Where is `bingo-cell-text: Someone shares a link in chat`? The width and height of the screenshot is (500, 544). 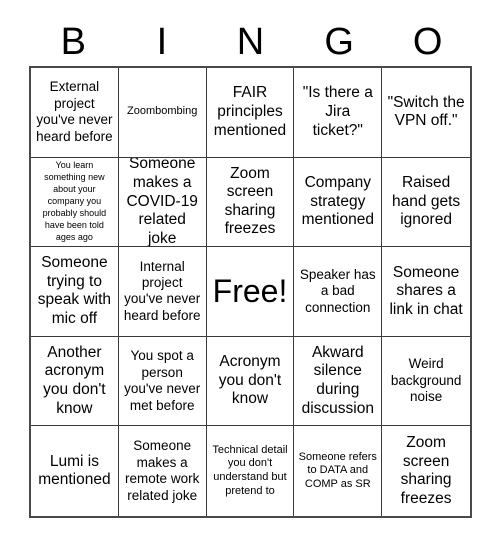 bingo-cell-text: Someone shares a link in chat is located at coordinates (426, 290).